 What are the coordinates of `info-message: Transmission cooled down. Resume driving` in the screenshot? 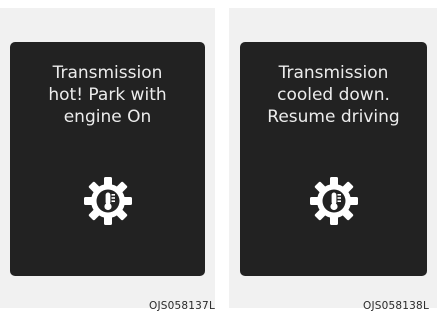 It's located at (333, 95).